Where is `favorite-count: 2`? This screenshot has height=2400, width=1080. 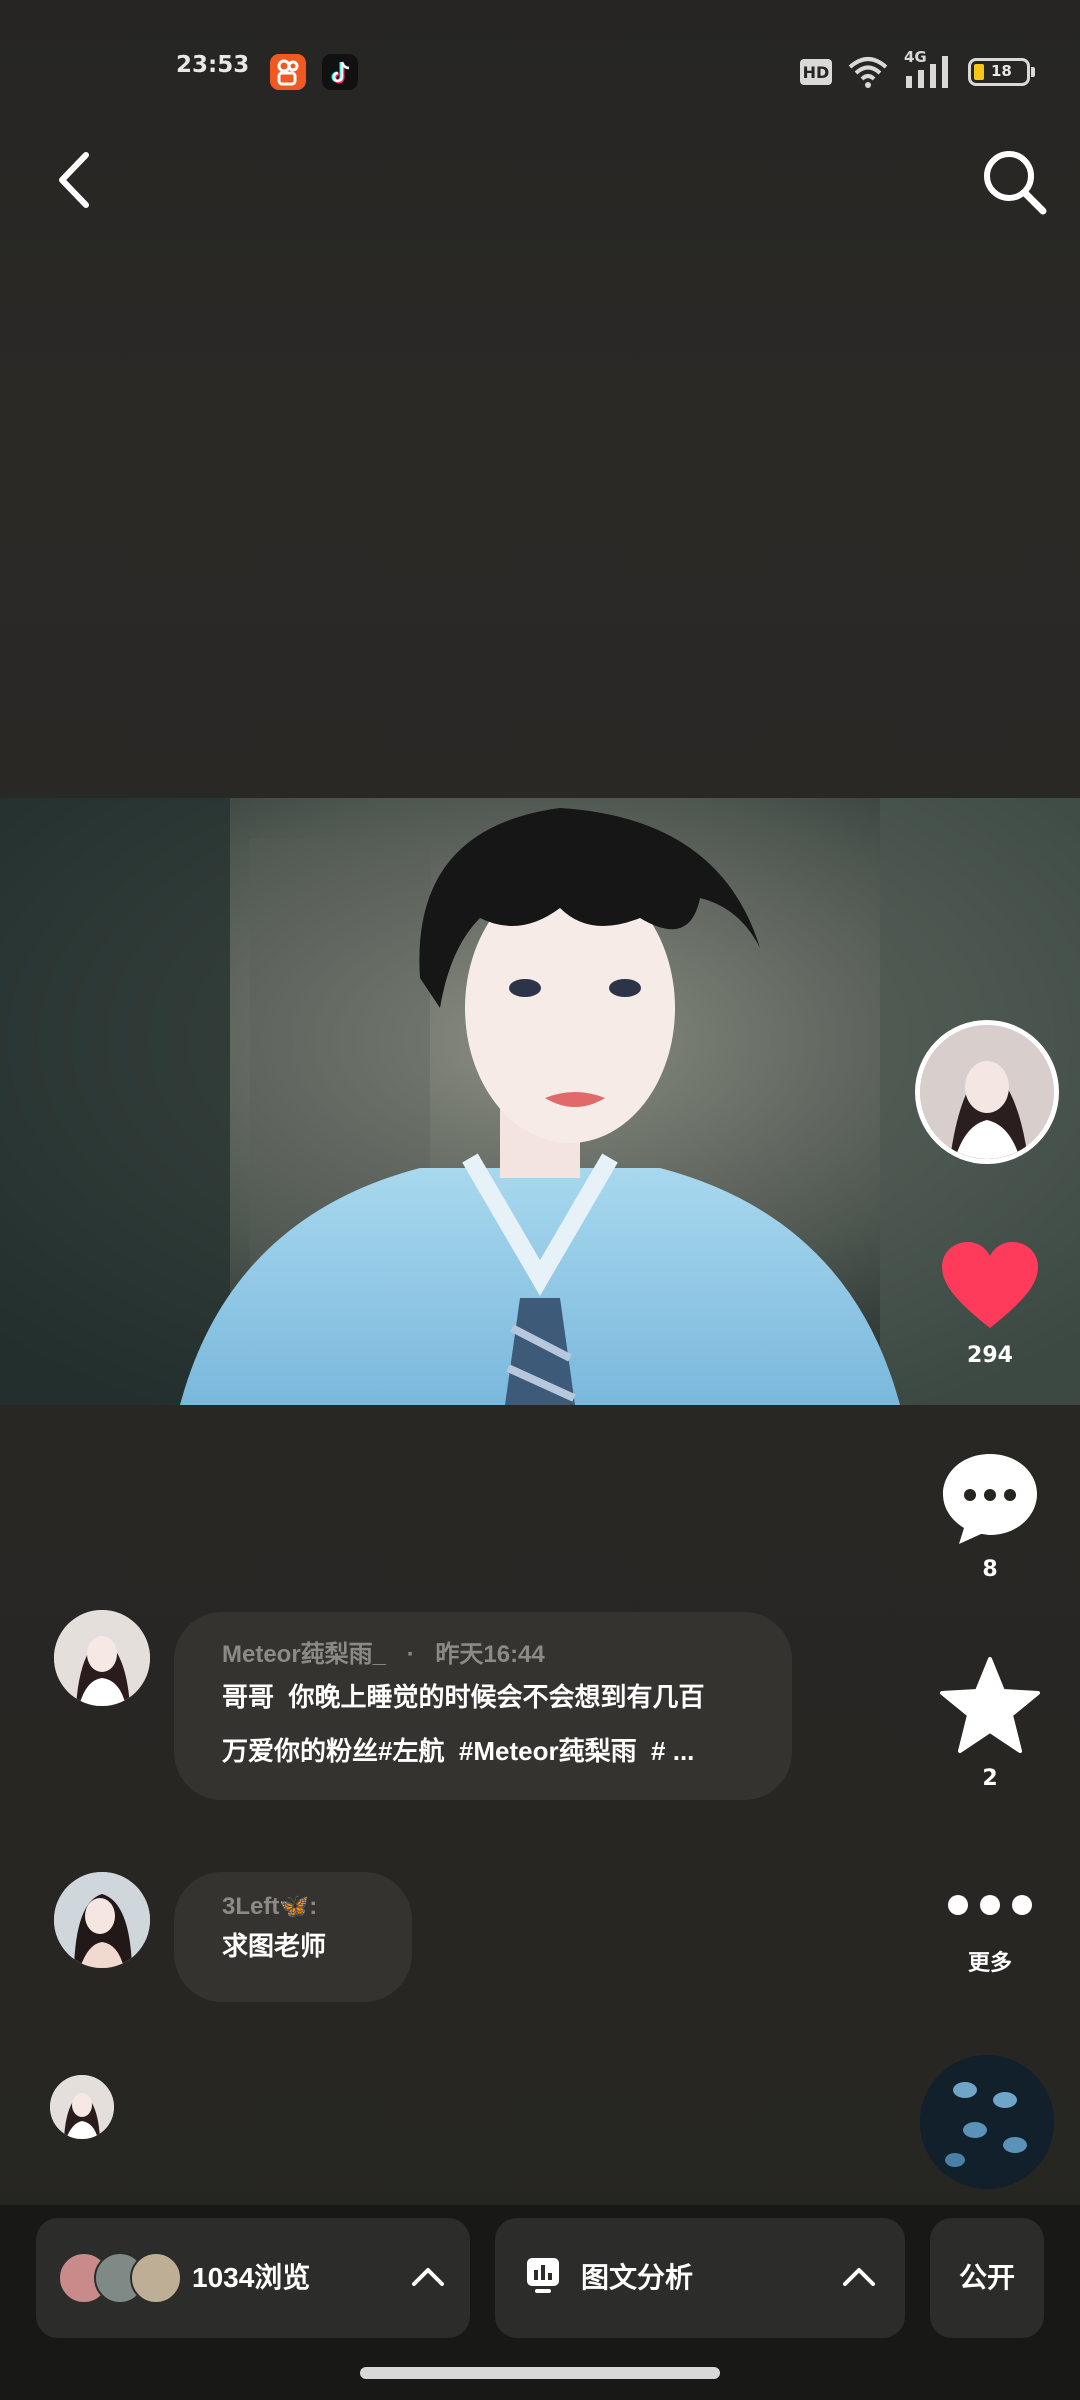
favorite-count: 2 is located at coordinates (990, 1778).